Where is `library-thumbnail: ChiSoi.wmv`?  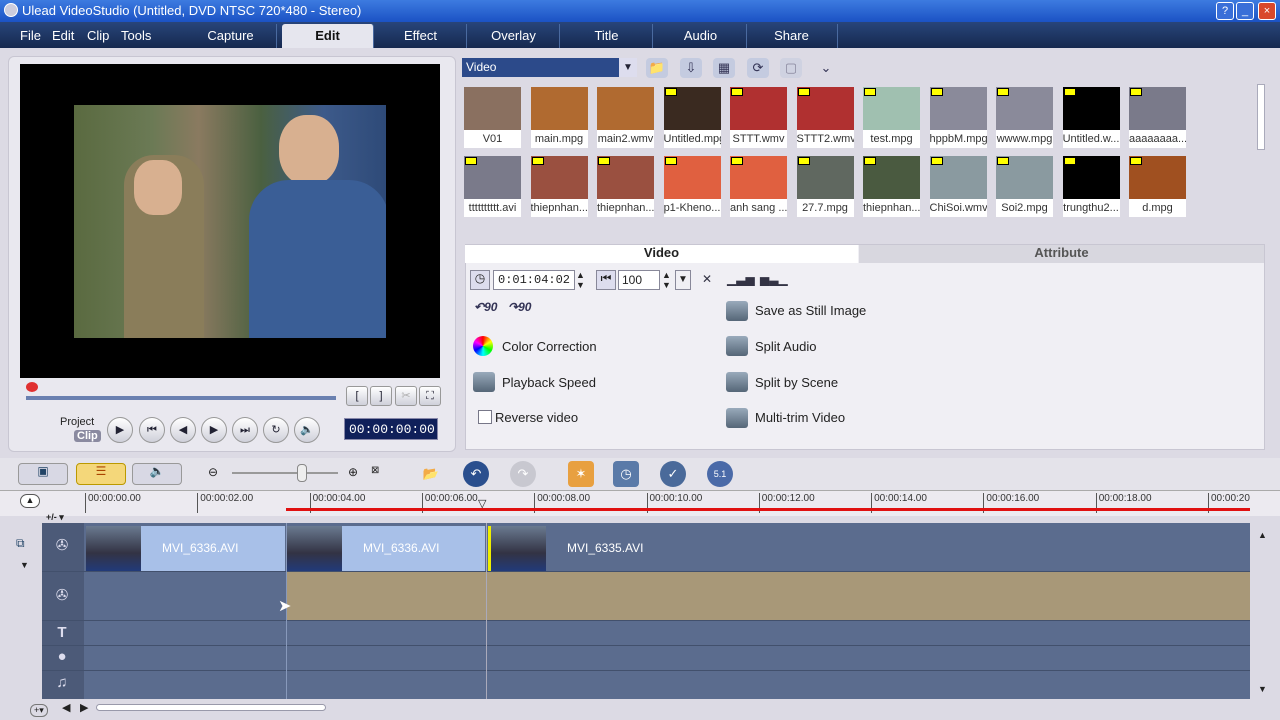 library-thumbnail: ChiSoi.wmv is located at coordinates (958, 186).